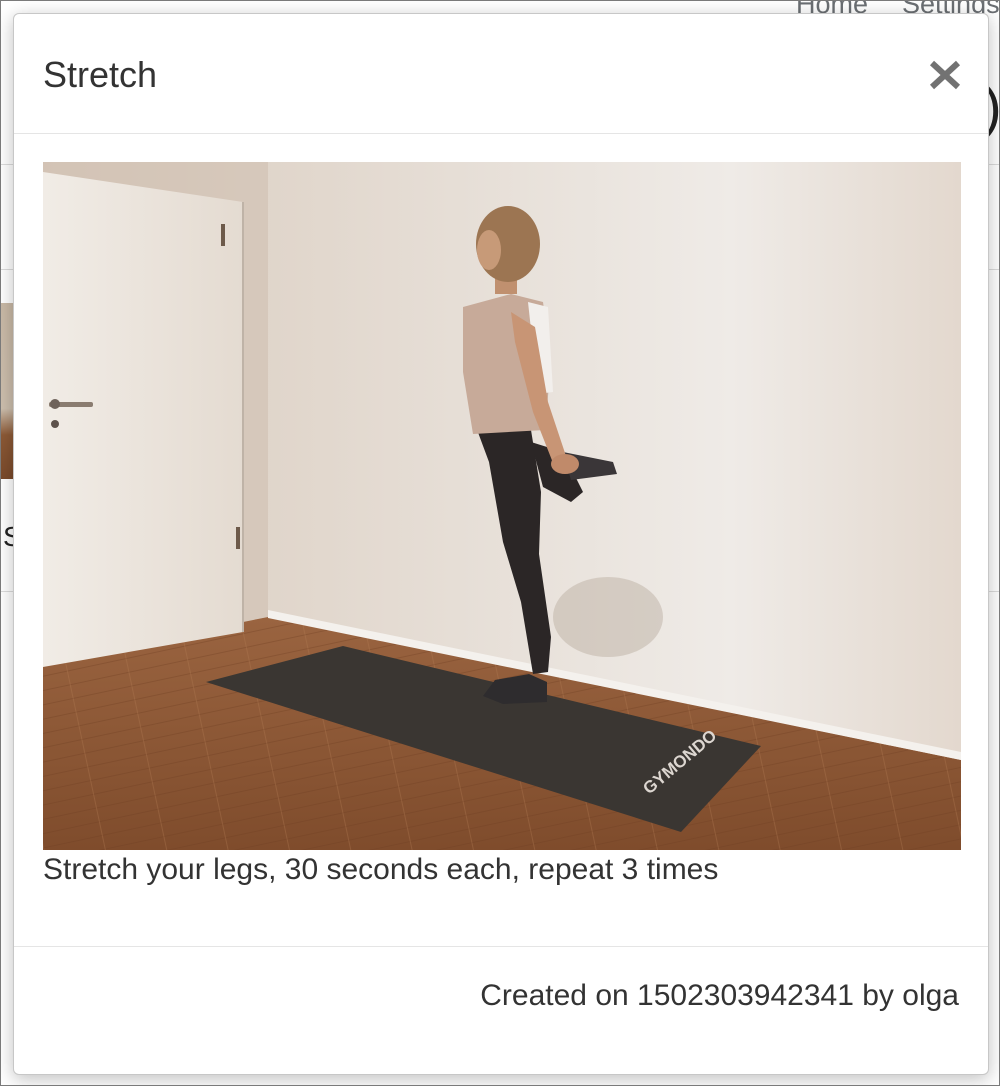  Describe the element at coordinates (100, 74) in the screenshot. I see `modal-title: Stretch` at that location.